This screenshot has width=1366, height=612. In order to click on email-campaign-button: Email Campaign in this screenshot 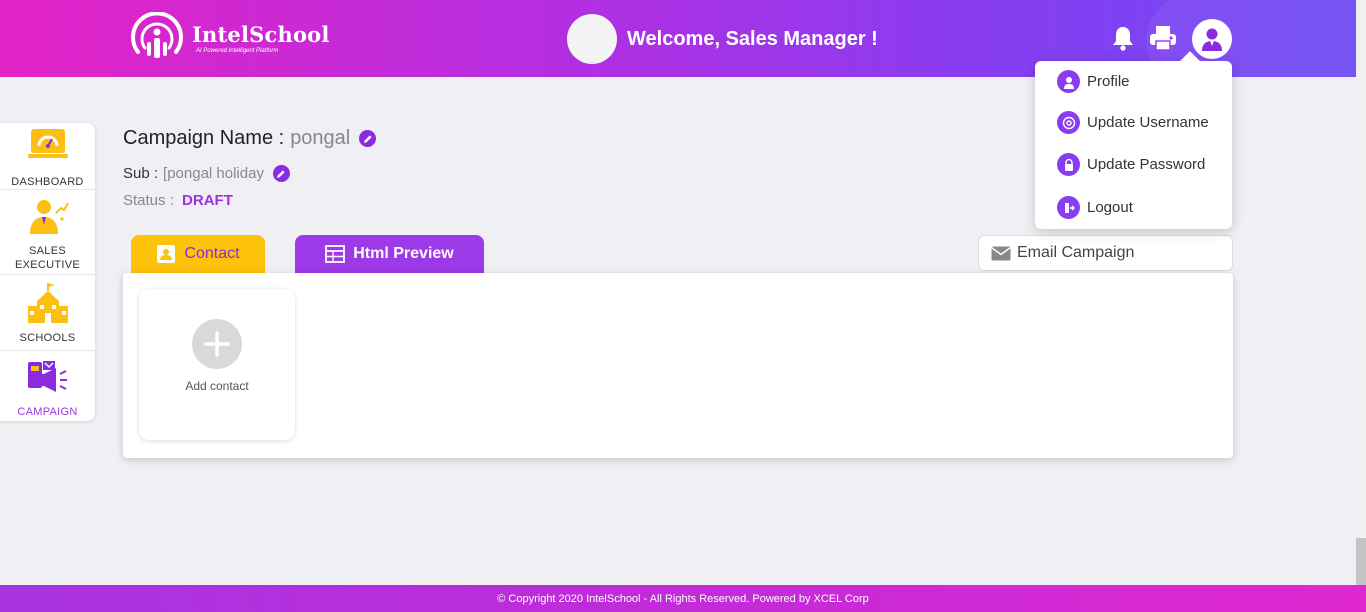, I will do `click(1105, 253)`.